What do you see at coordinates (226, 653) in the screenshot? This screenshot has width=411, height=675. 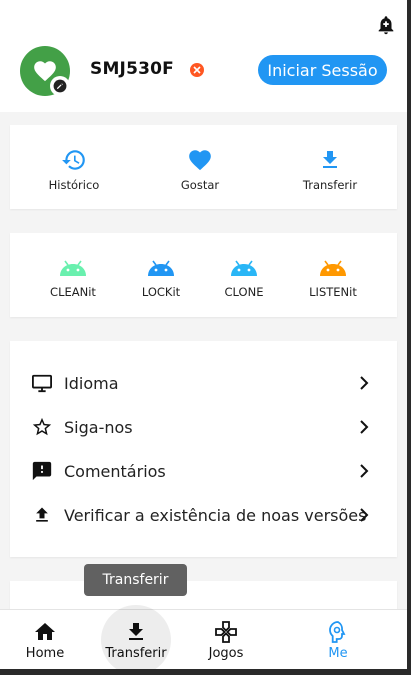 I see `nav-label: Jogos` at bounding box center [226, 653].